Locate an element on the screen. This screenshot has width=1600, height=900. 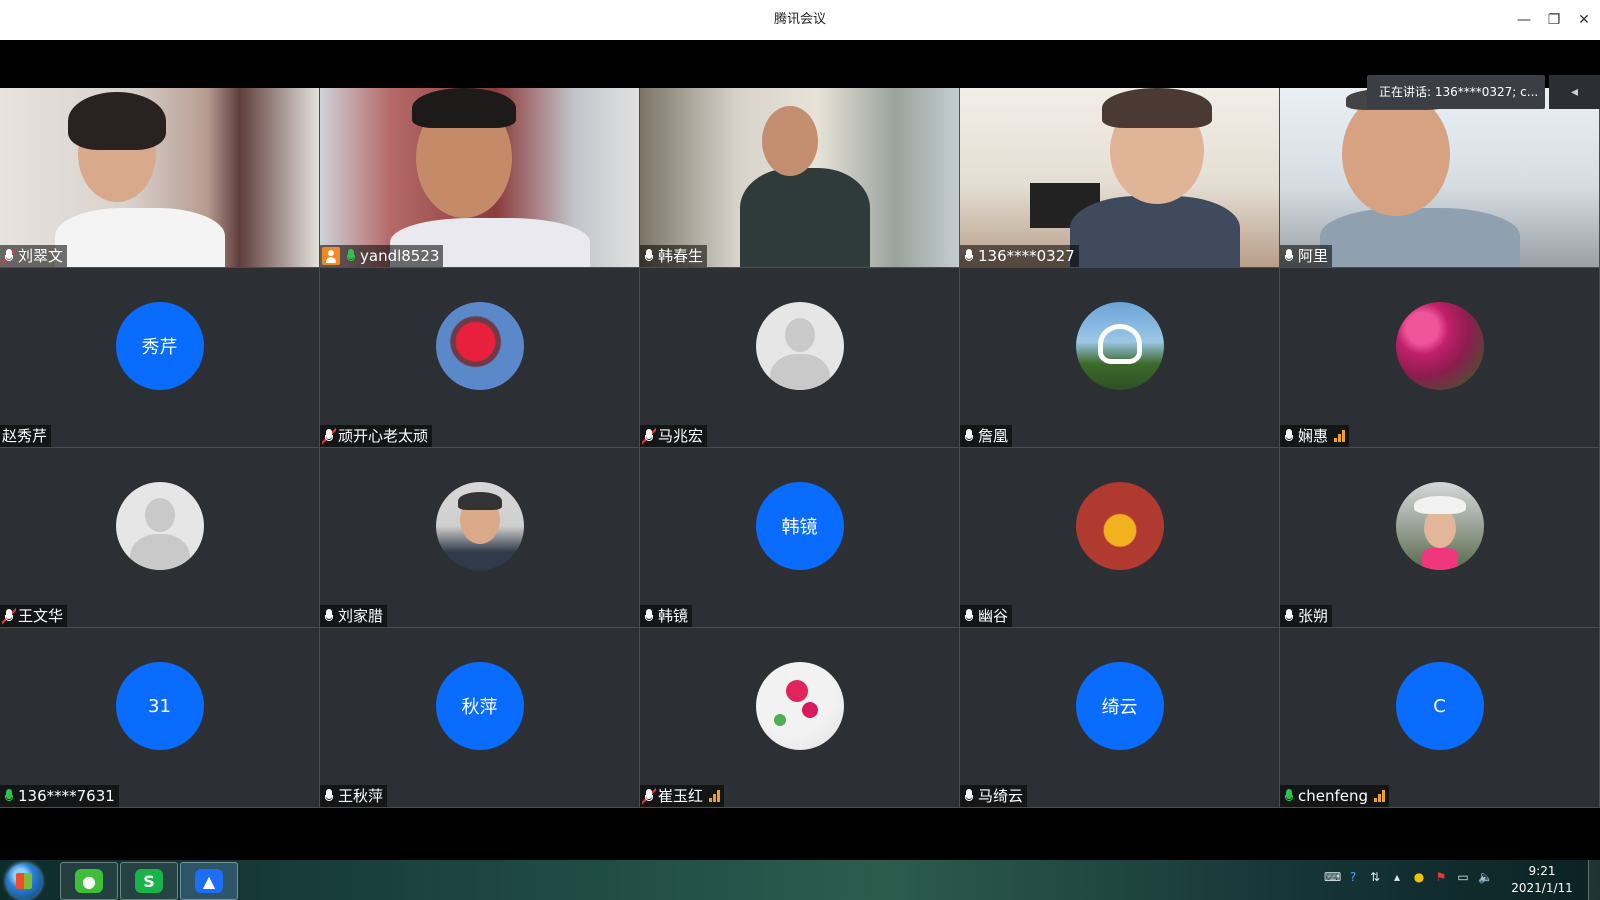
windows-start-icon is located at coordinates (24, 881).